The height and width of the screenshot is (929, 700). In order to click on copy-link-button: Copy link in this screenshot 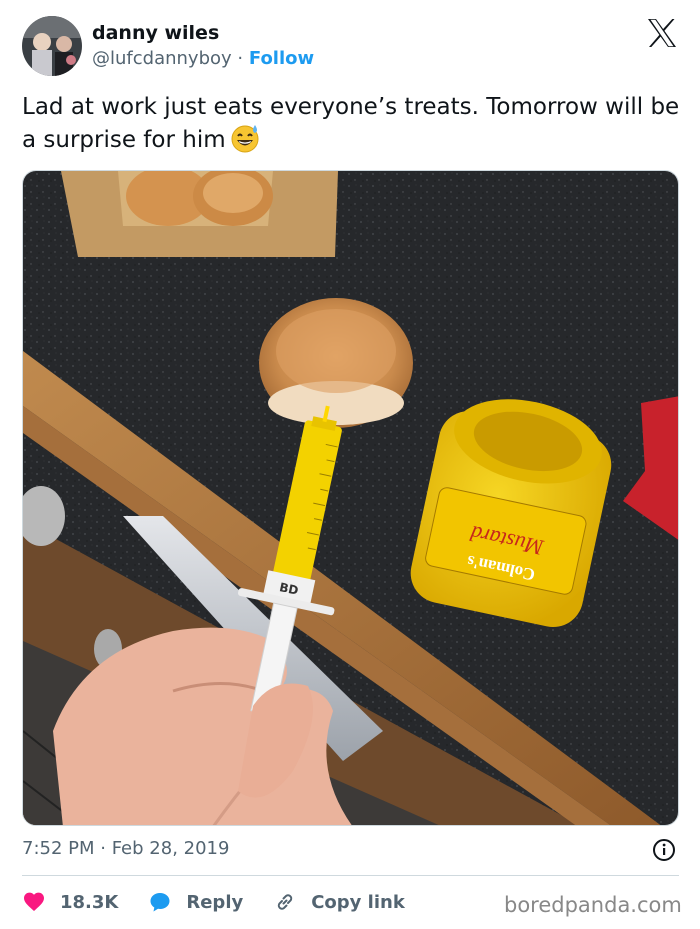, I will do `click(339, 902)`.